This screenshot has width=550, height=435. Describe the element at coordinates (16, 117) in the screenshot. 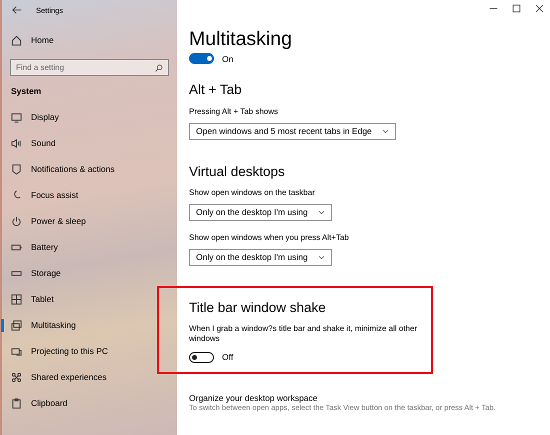

I see `display-icon` at that location.